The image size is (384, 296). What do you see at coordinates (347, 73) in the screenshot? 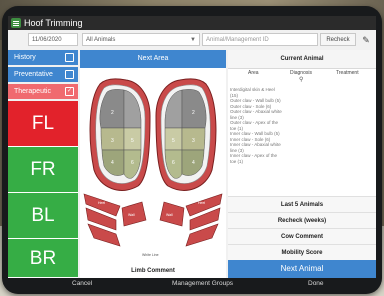
I see `column-header-treatment: Treatment` at bounding box center [347, 73].